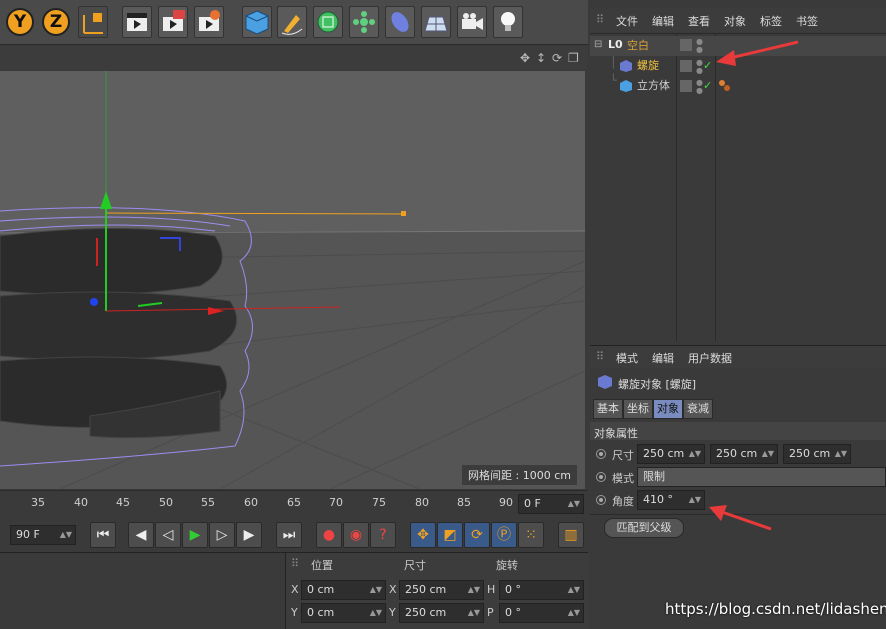 The height and width of the screenshot is (629, 886). Describe the element at coordinates (573, 58) in the screenshot. I see `toggle-view-icon: ❐` at that location.